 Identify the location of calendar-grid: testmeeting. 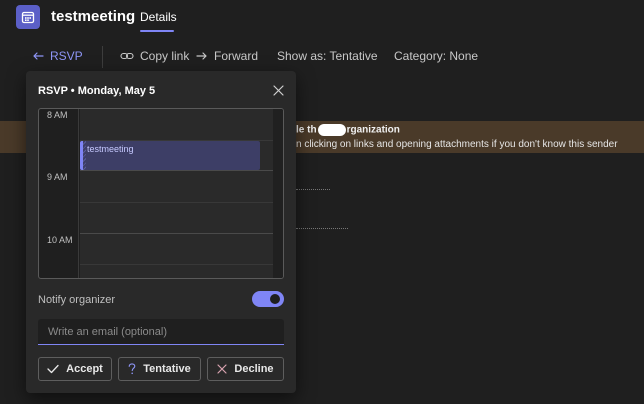
(176, 193).